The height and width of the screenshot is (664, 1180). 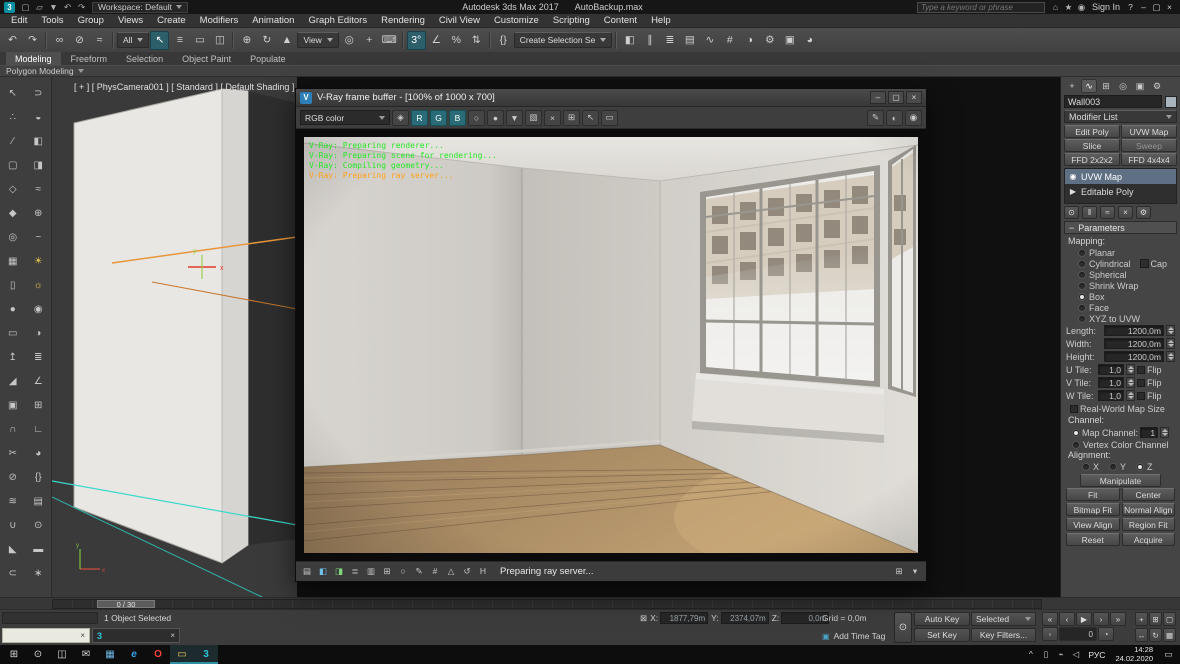 I want to click on zoom-extents-icon: ▢, so click(x=1169, y=619).